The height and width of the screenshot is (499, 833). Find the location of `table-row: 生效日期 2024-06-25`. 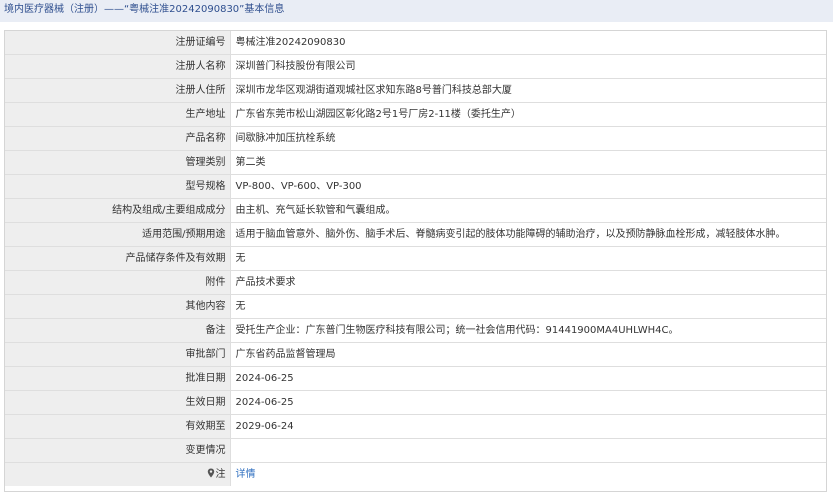

table-row: 生效日期 2024-06-25 is located at coordinates (415, 402).